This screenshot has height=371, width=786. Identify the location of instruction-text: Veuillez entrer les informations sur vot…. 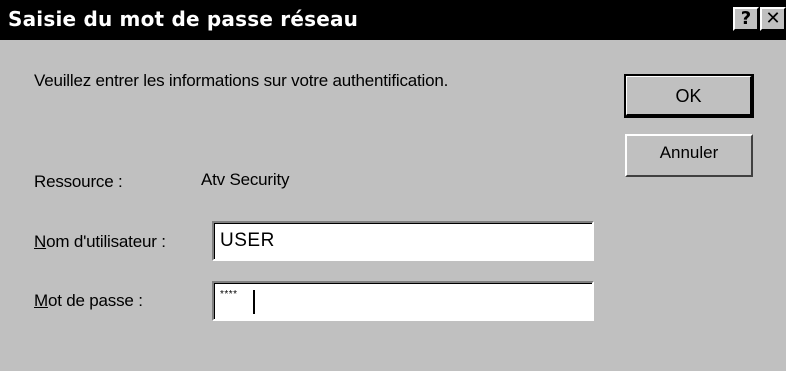
(241, 80).